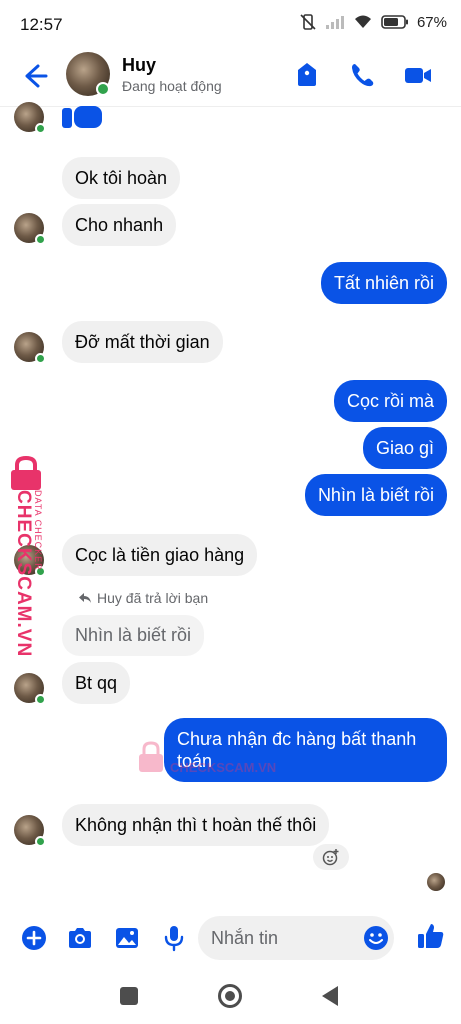 The height and width of the screenshot is (1024, 461). What do you see at coordinates (34, 76) in the screenshot?
I see `back-arrow-icon` at bounding box center [34, 76].